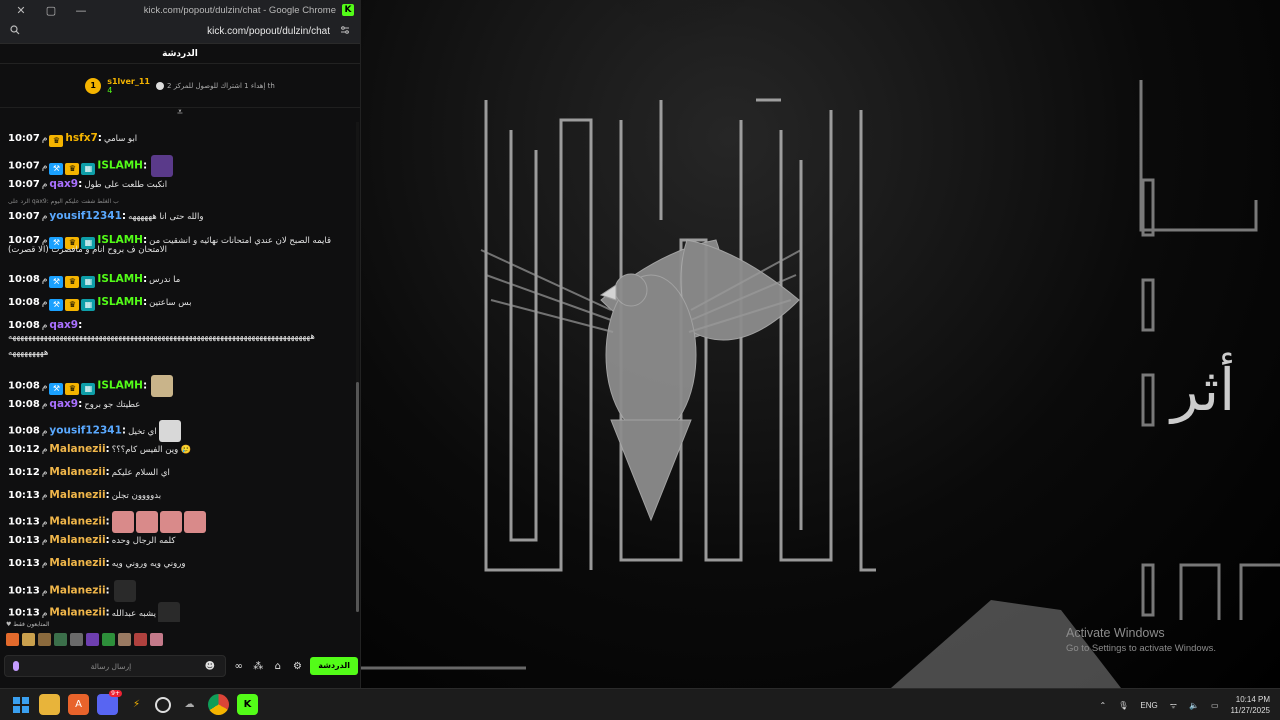 This screenshot has width=1280, height=720. I want to click on message-text: بدوووون تجلن, so click(136, 496).